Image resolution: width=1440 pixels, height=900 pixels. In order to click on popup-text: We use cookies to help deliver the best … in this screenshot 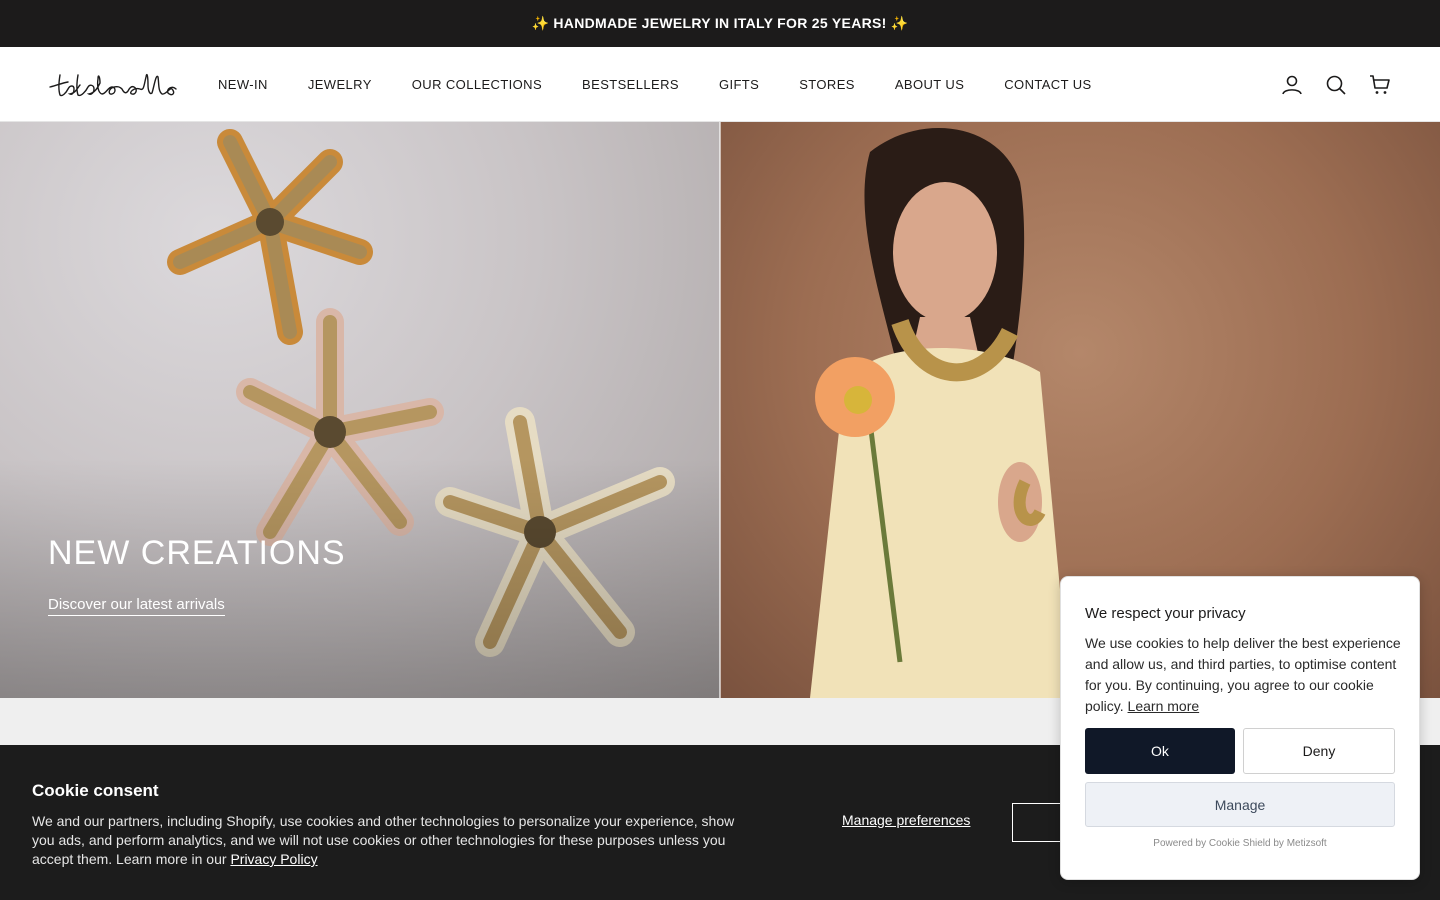, I will do `click(1243, 675)`.